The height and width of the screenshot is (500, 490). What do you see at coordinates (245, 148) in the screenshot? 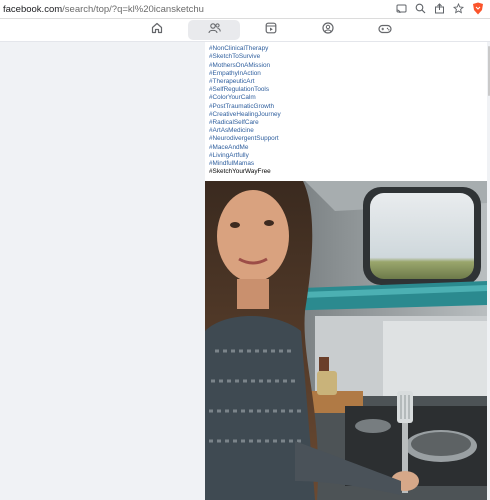
I see `hashtag-link: #MaceAndMe` at bounding box center [245, 148].